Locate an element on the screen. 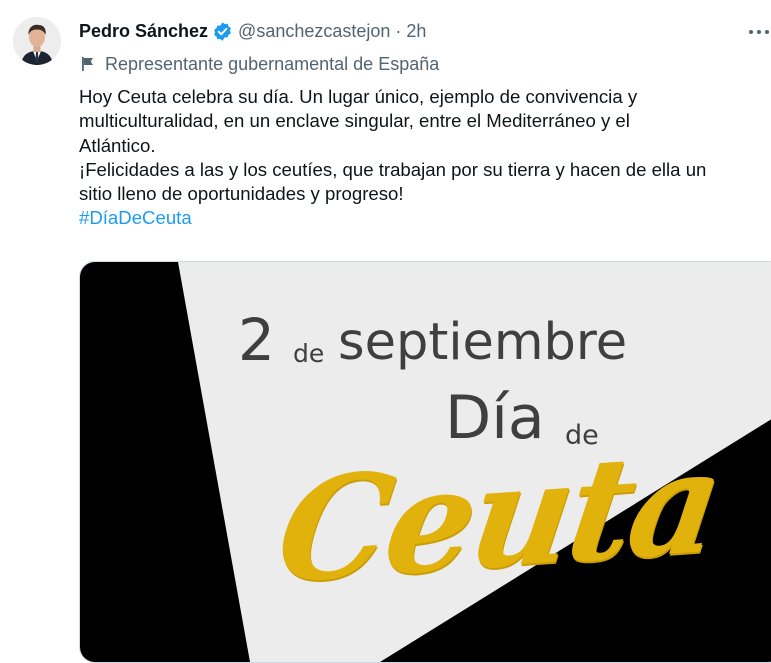  author-handle: @sanchezcastejon is located at coordinates (314, 31).